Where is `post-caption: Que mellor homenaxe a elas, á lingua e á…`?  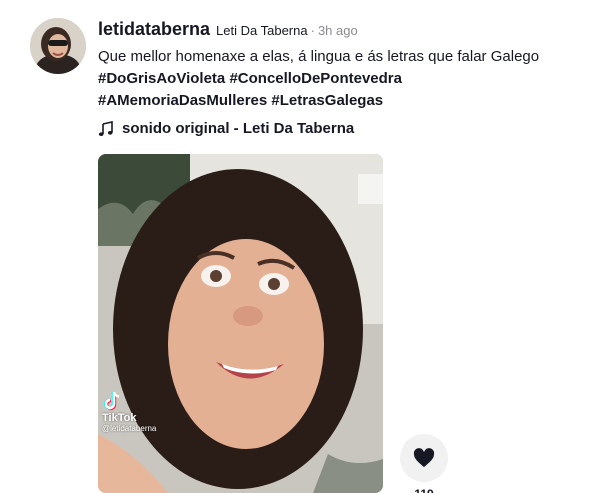
post-caption: Que mellor homenaxe a elas, á lingua e á… is located at coordinates (343, 79).